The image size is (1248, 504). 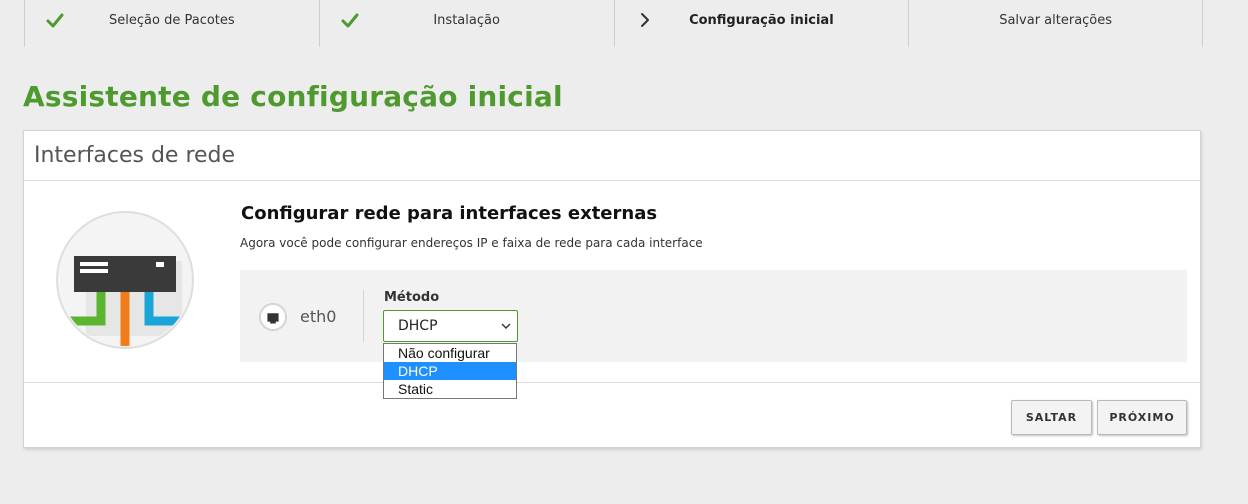 I want to click on divider, so click(x=363, y=316).